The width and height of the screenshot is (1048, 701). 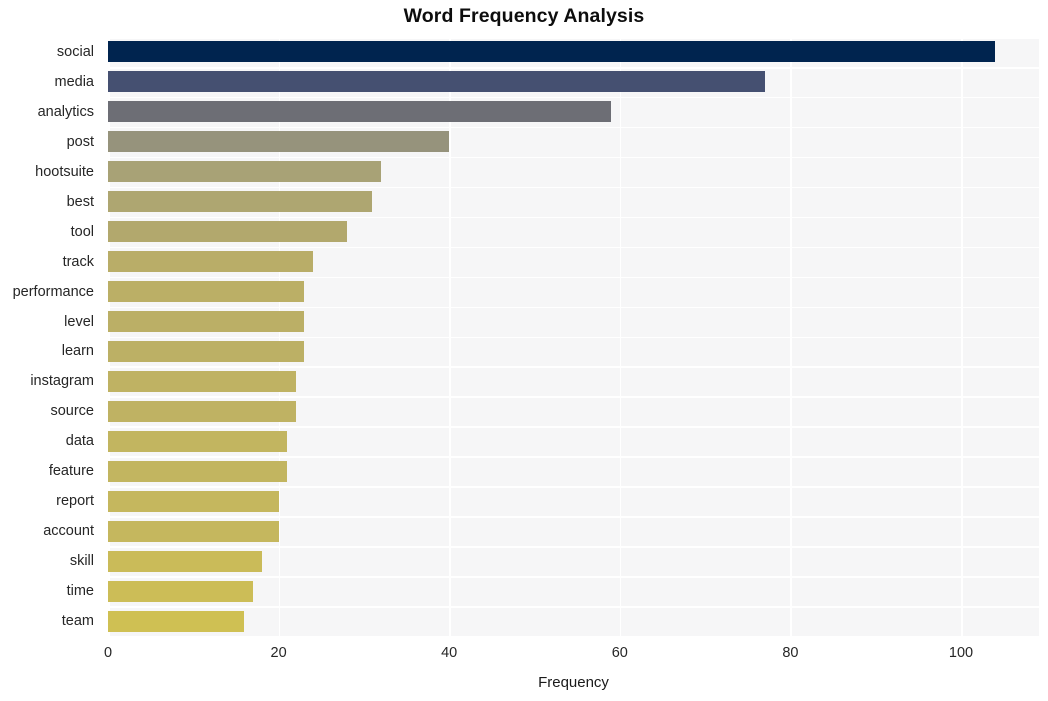 I want to click on y-tick-label-skill: skill, so click(x=81, y=561).